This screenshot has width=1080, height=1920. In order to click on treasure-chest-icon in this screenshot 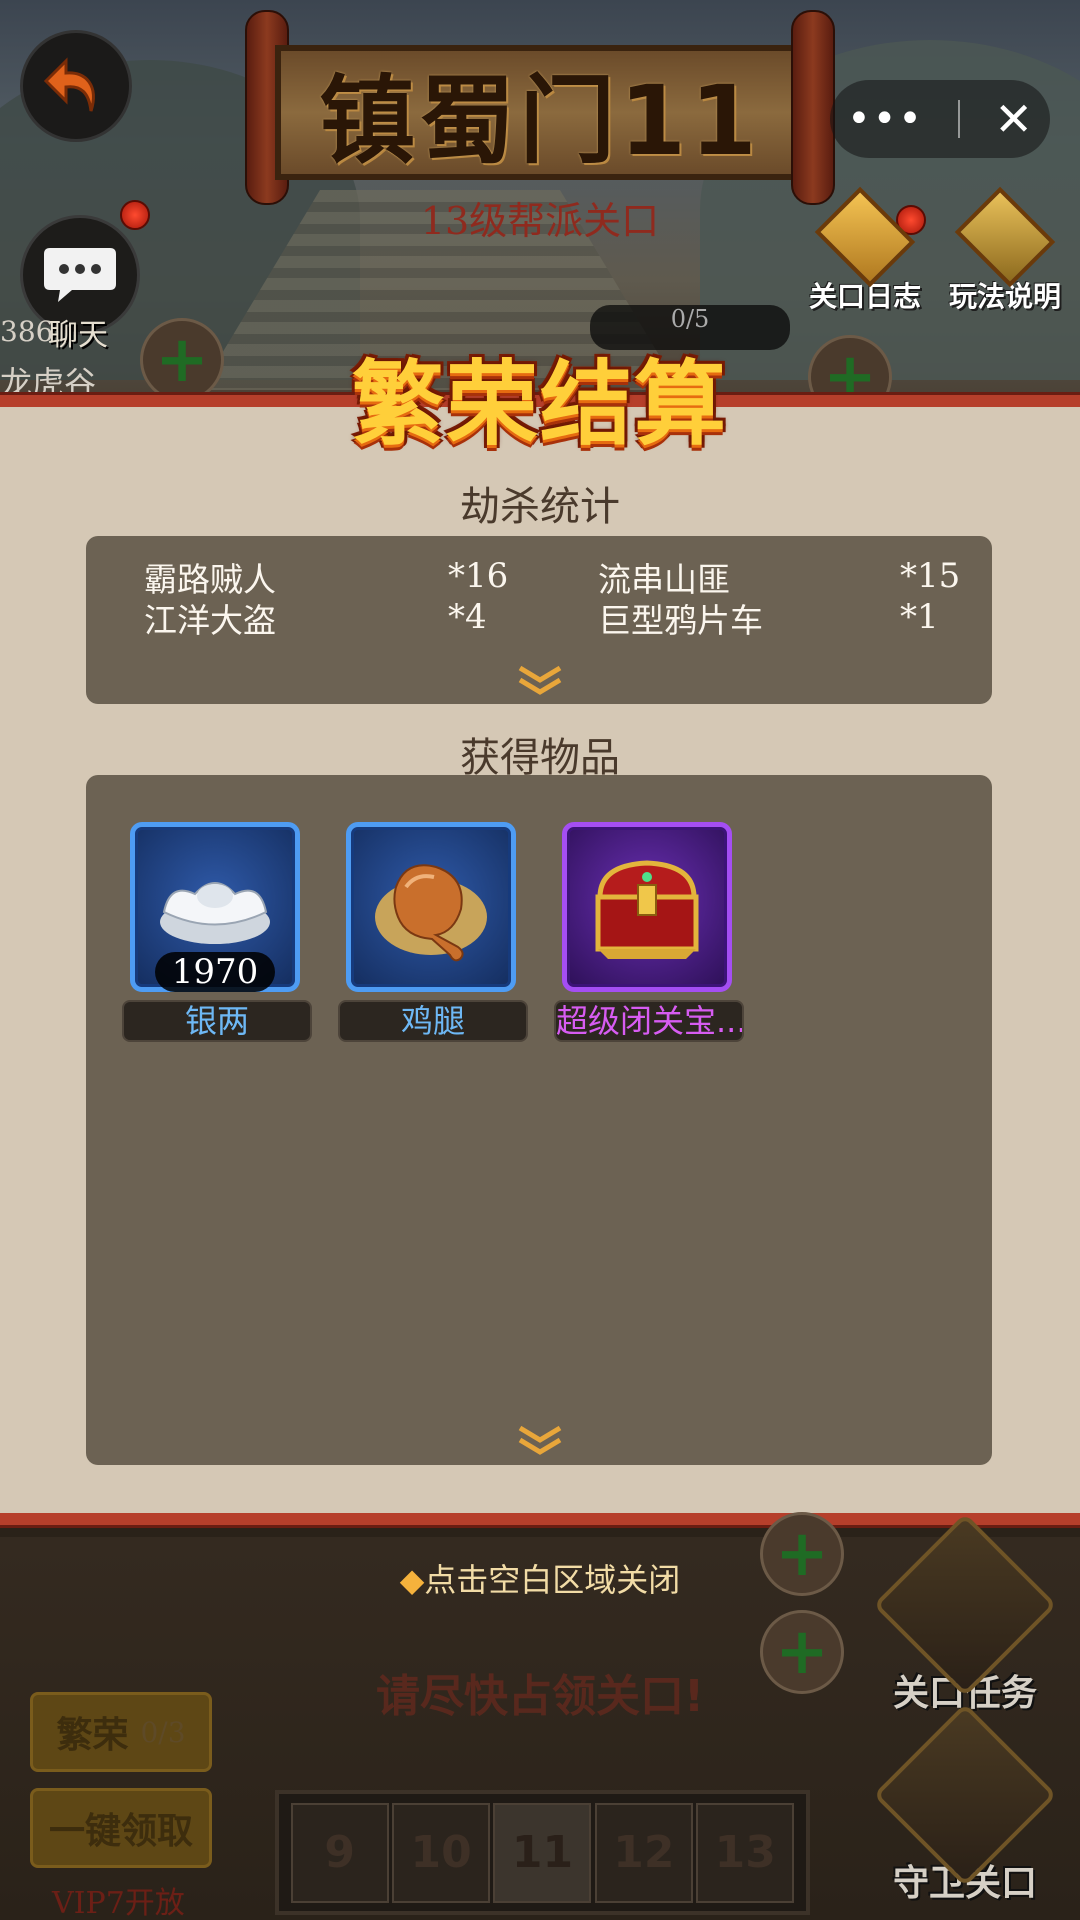, I will do `click(647, 909)`.